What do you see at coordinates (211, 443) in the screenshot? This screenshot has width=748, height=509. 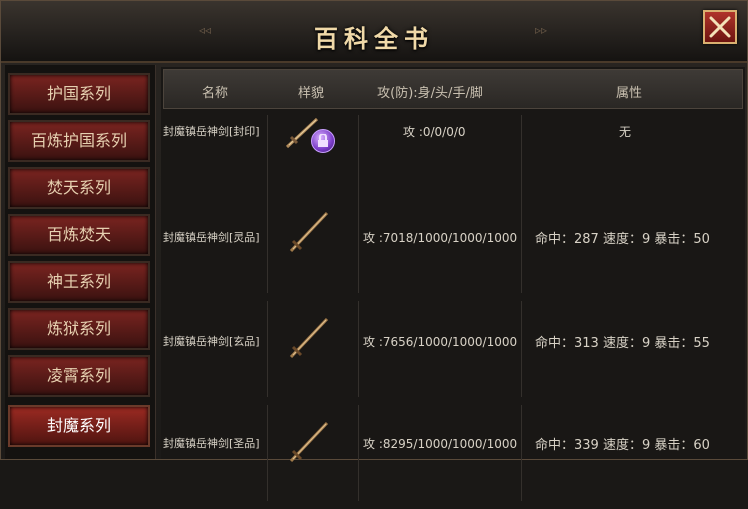 I see `item-name: 封魔镇岳神剑[圣品]` at bounding box center [211, 443].